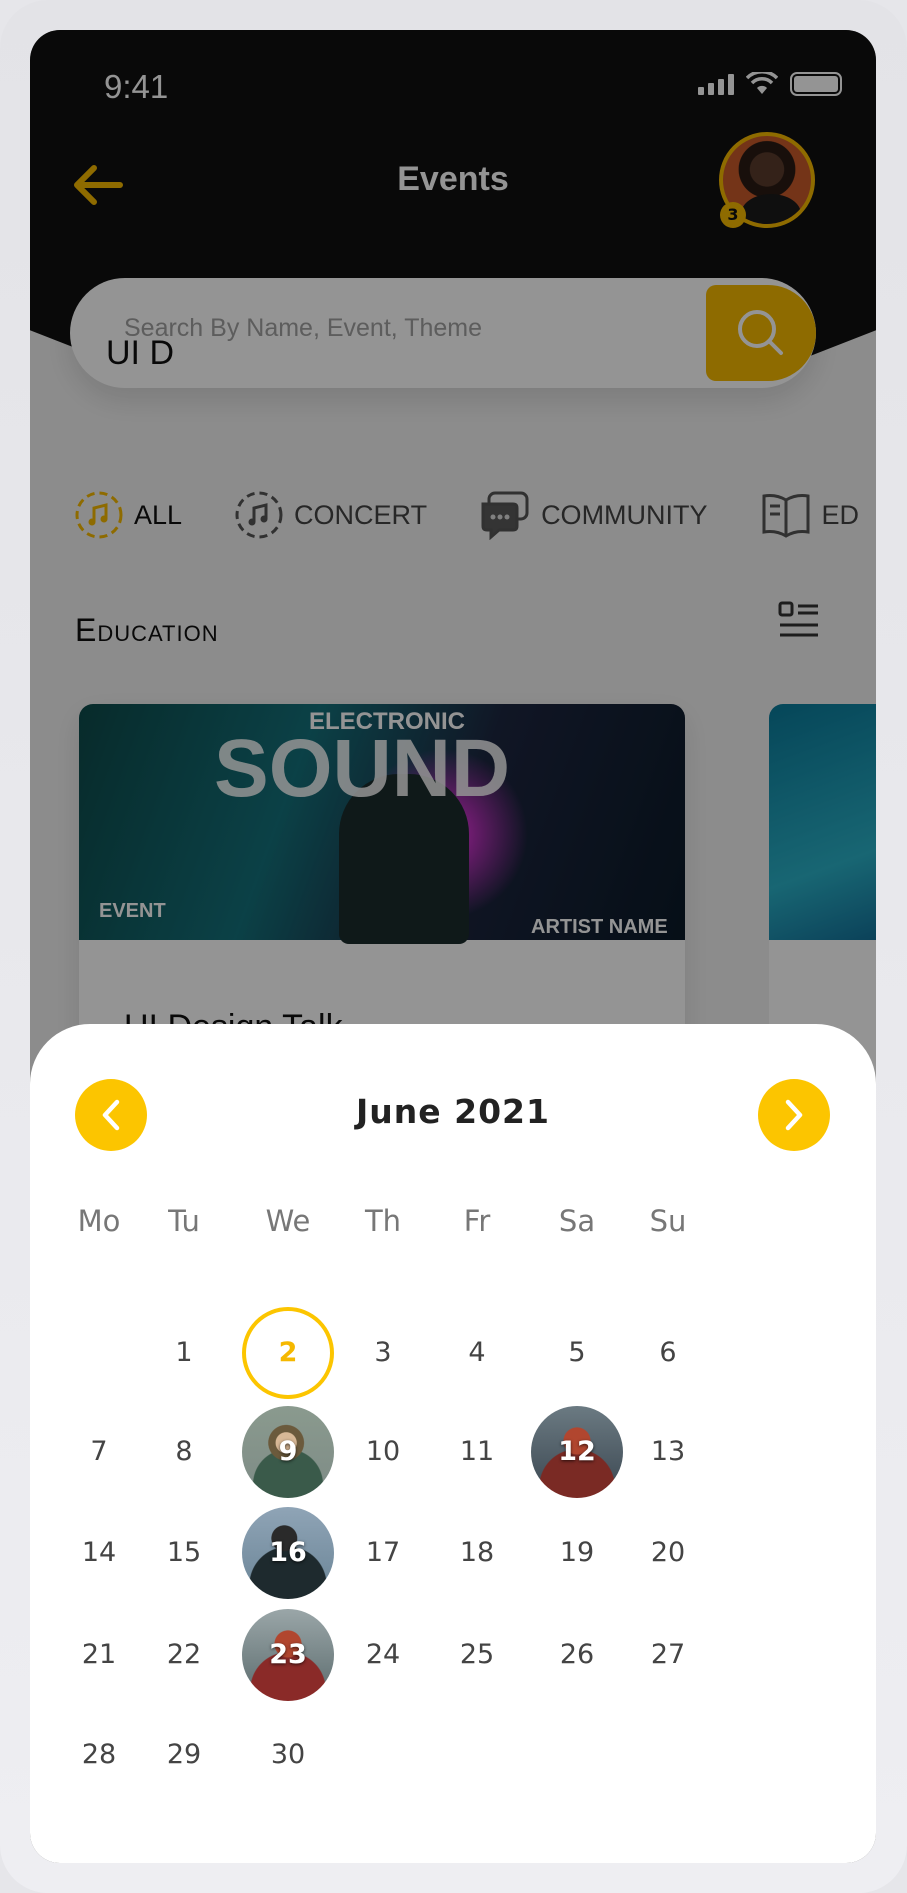 The image size is (907, 1893). I want to click on calendar-day: 13, so click(668, 1452).